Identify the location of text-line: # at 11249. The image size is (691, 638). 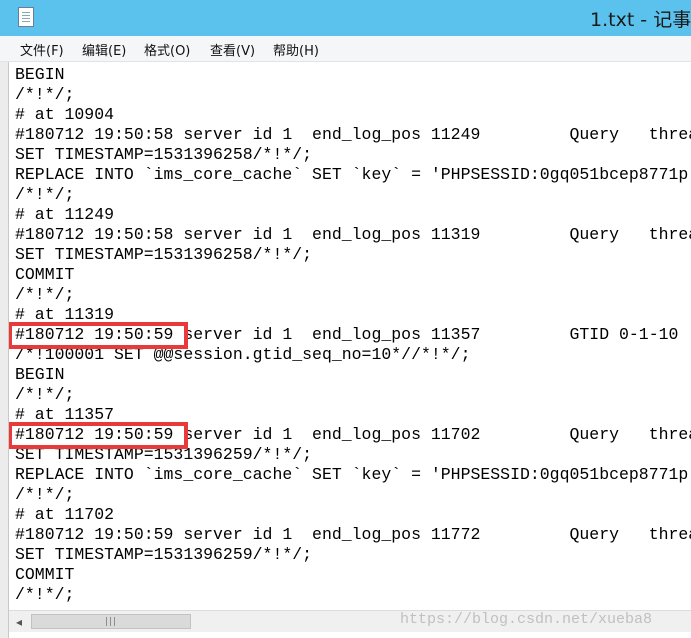
(65, 214).